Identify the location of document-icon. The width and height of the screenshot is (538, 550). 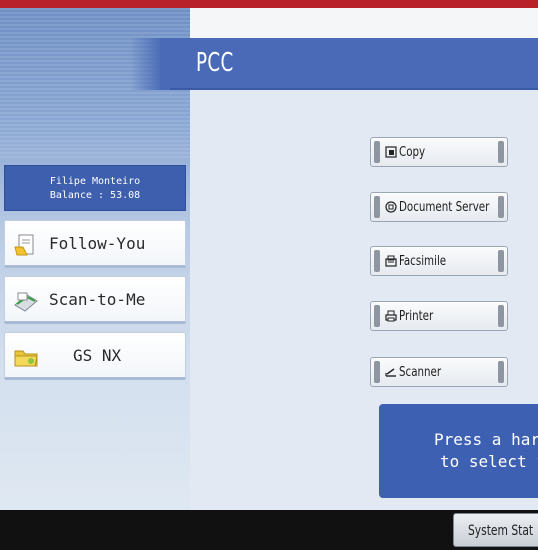
(24, 245).